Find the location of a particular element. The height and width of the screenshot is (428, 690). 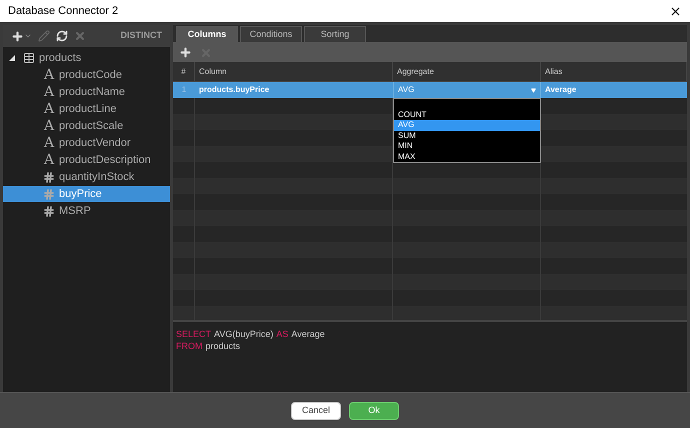

column-header: Aggregate is located at coordinates (467, 71).